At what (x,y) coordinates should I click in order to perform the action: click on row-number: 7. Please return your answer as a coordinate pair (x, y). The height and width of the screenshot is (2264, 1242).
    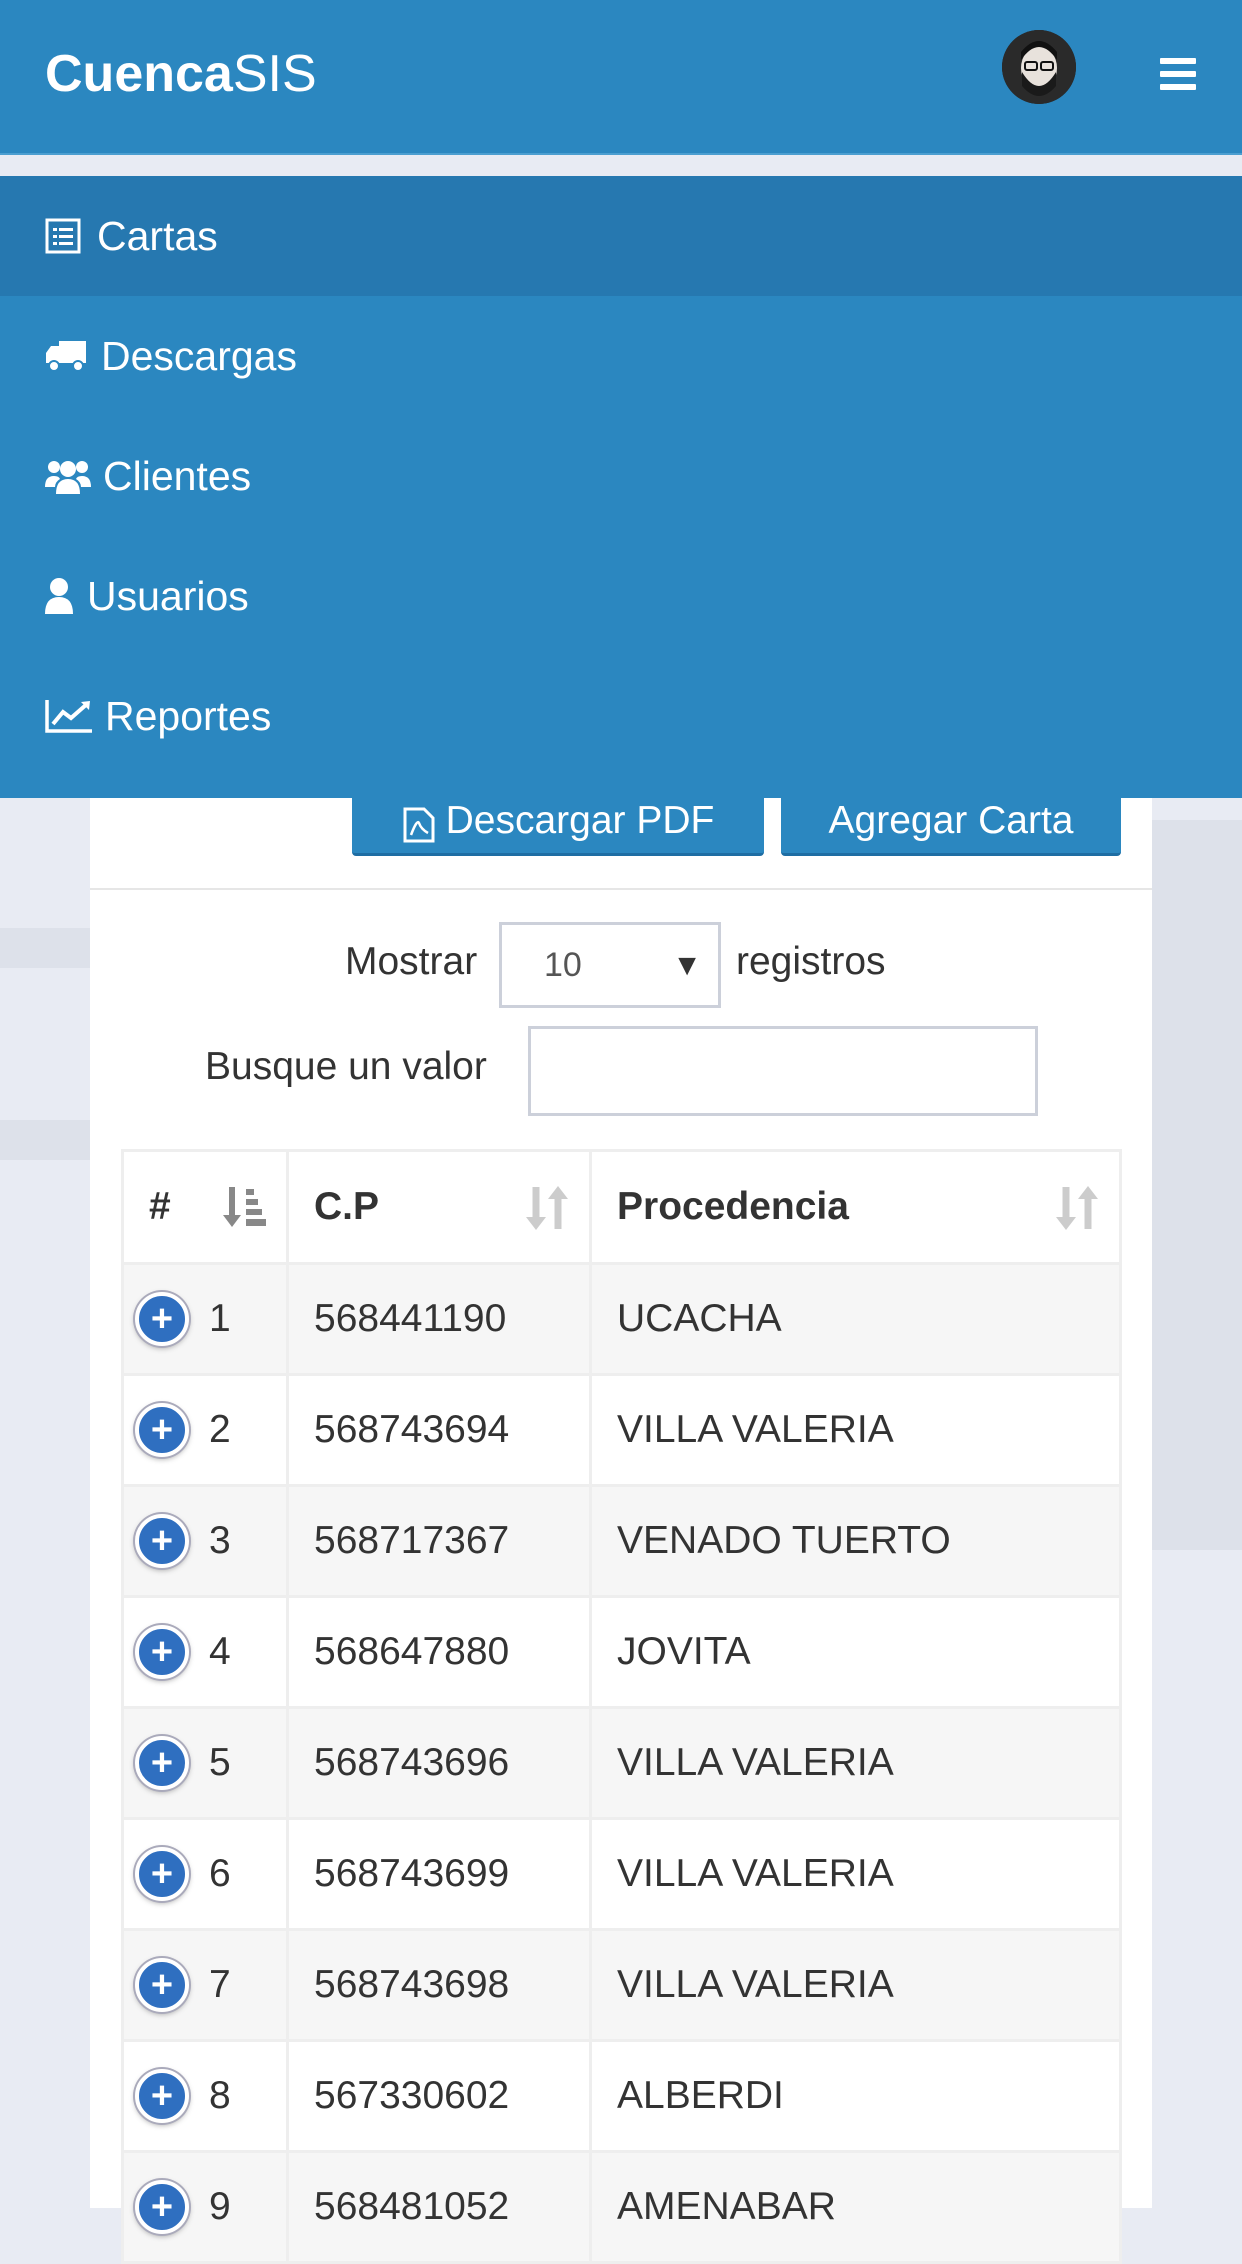
    Looking at the image, I should click on (220, 1984).